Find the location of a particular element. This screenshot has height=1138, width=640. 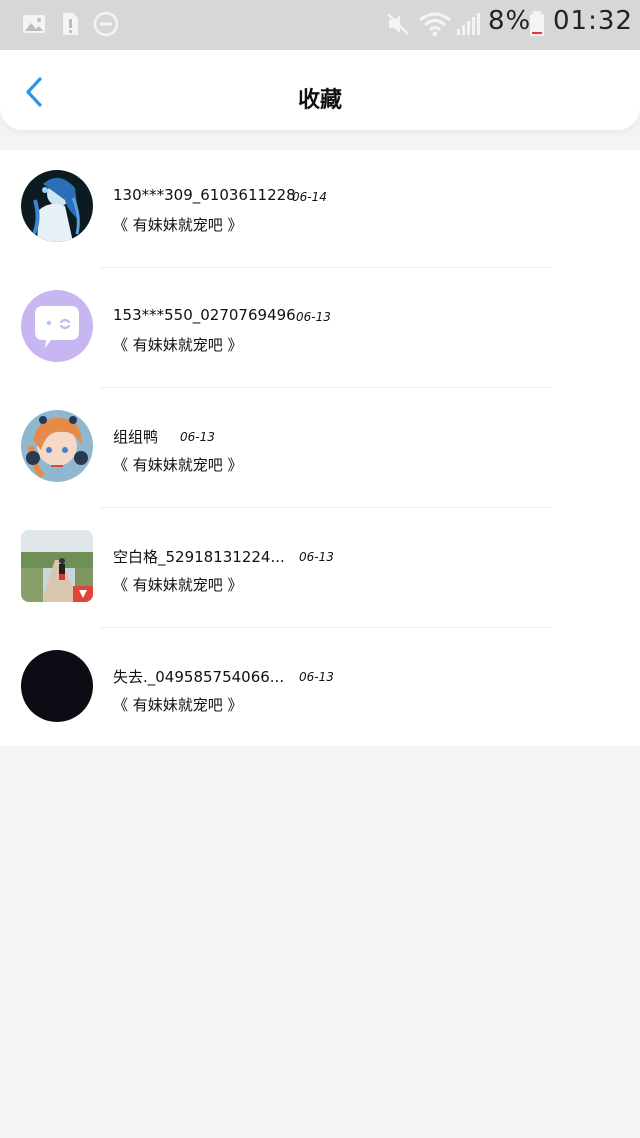

poster-name: 130***309_6103611228 is located at coordinates (204, 195).